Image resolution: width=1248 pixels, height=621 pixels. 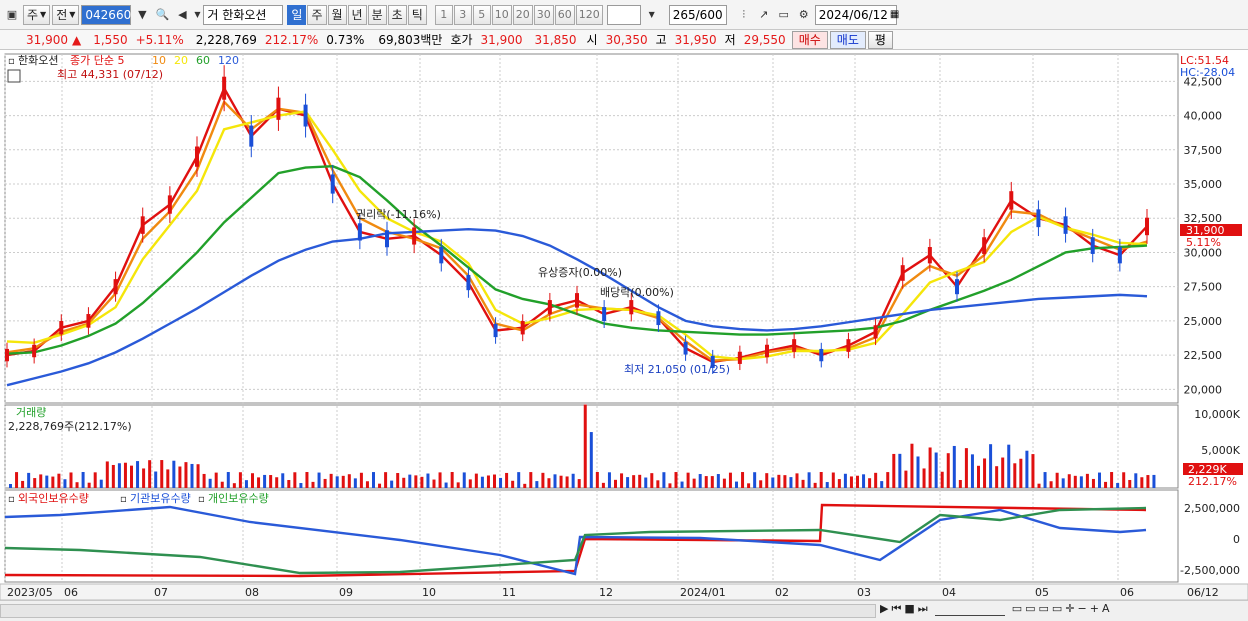 What do you see at coordinates (110, 74) in the screenshot?
I see `high-annotation: 최고 44,331 (07/12)` at bounding box center [110, 74].